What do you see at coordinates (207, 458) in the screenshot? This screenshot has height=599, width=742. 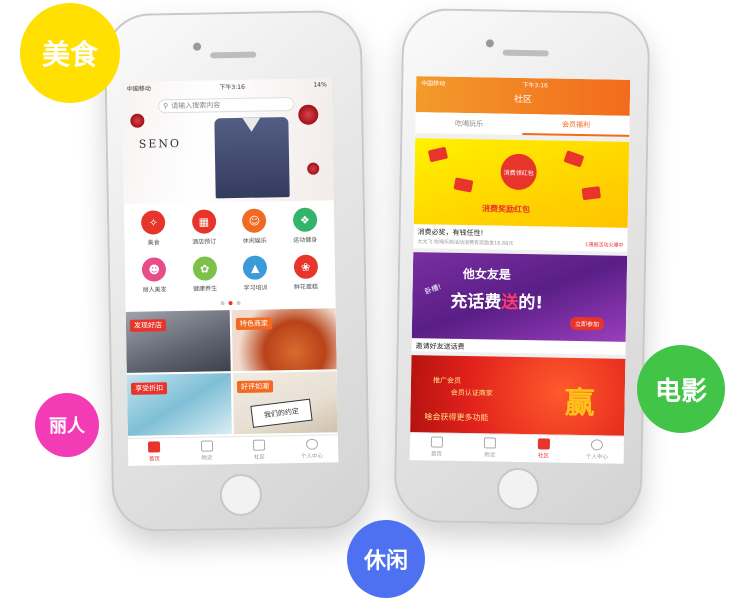 I see `tab-label: 附近` at bounding box center [207, 458].